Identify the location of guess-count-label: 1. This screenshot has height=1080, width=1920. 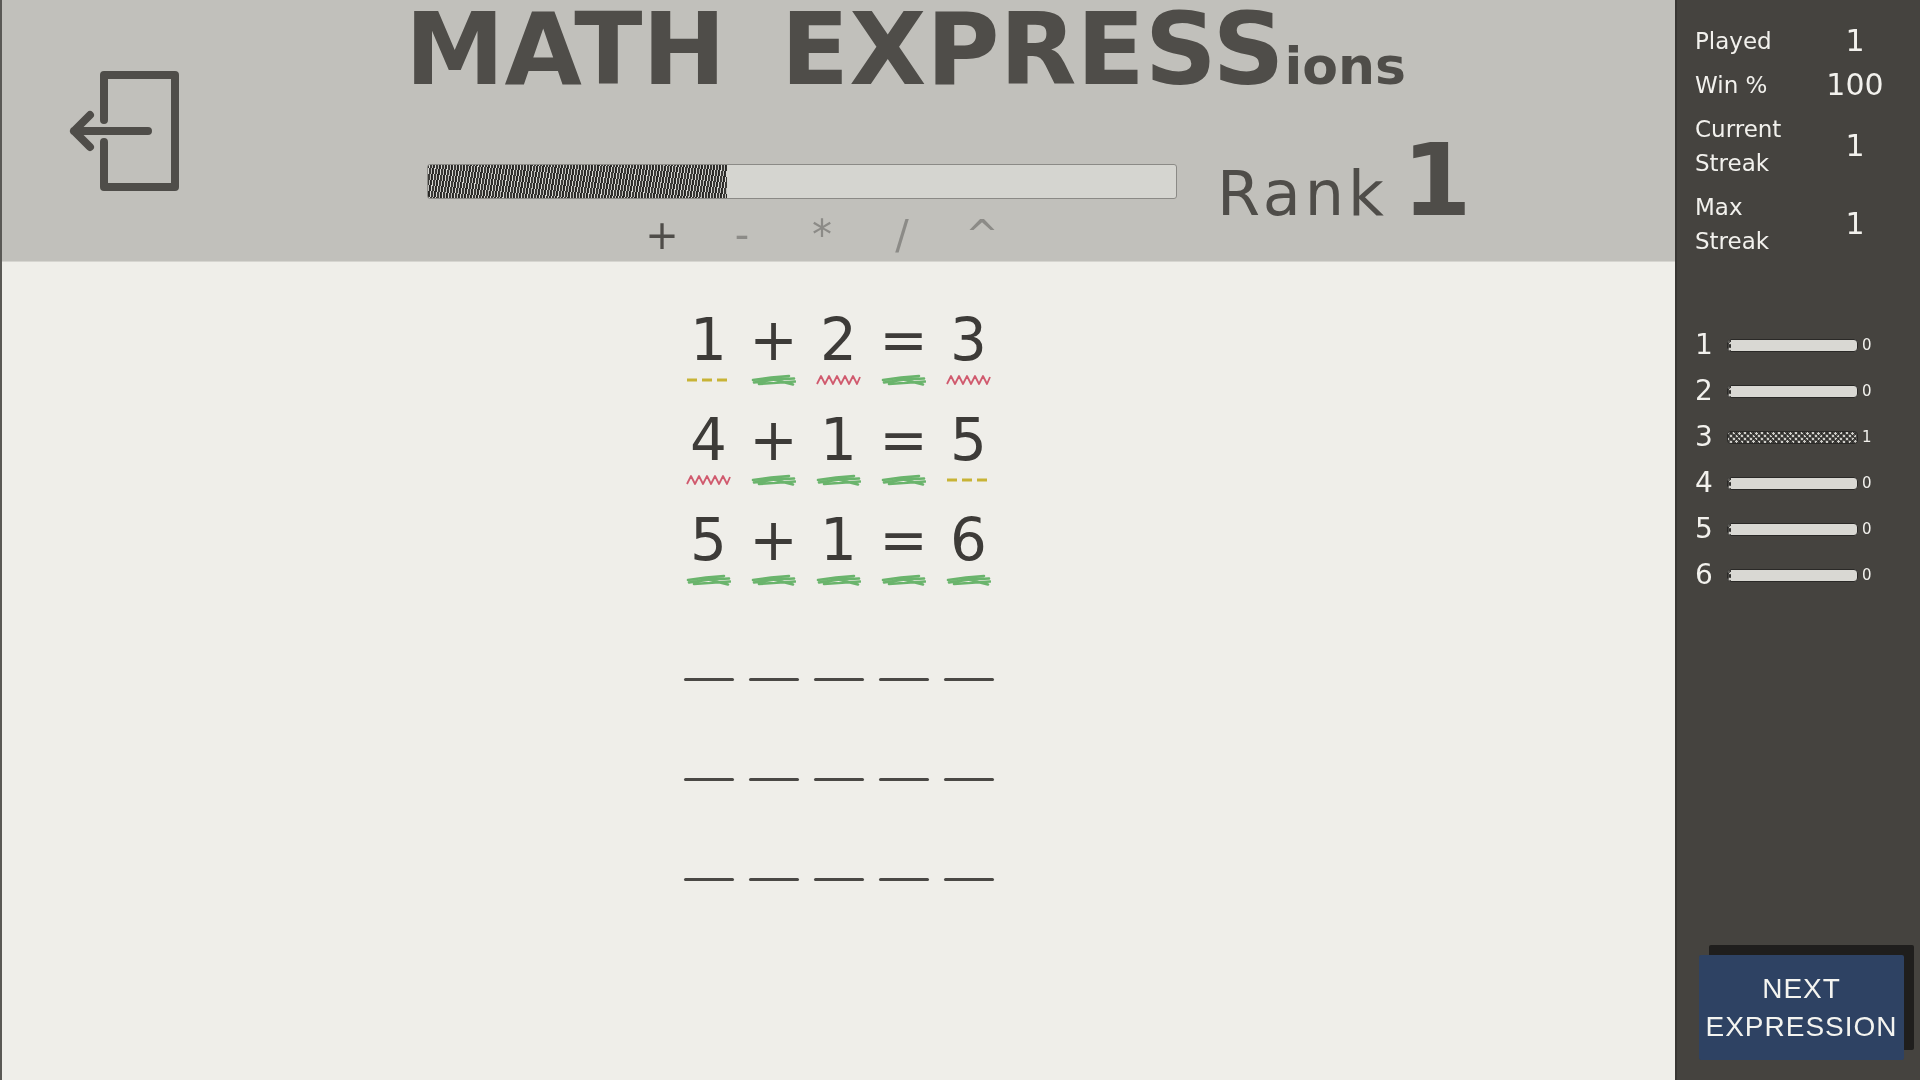
(1704, 345).